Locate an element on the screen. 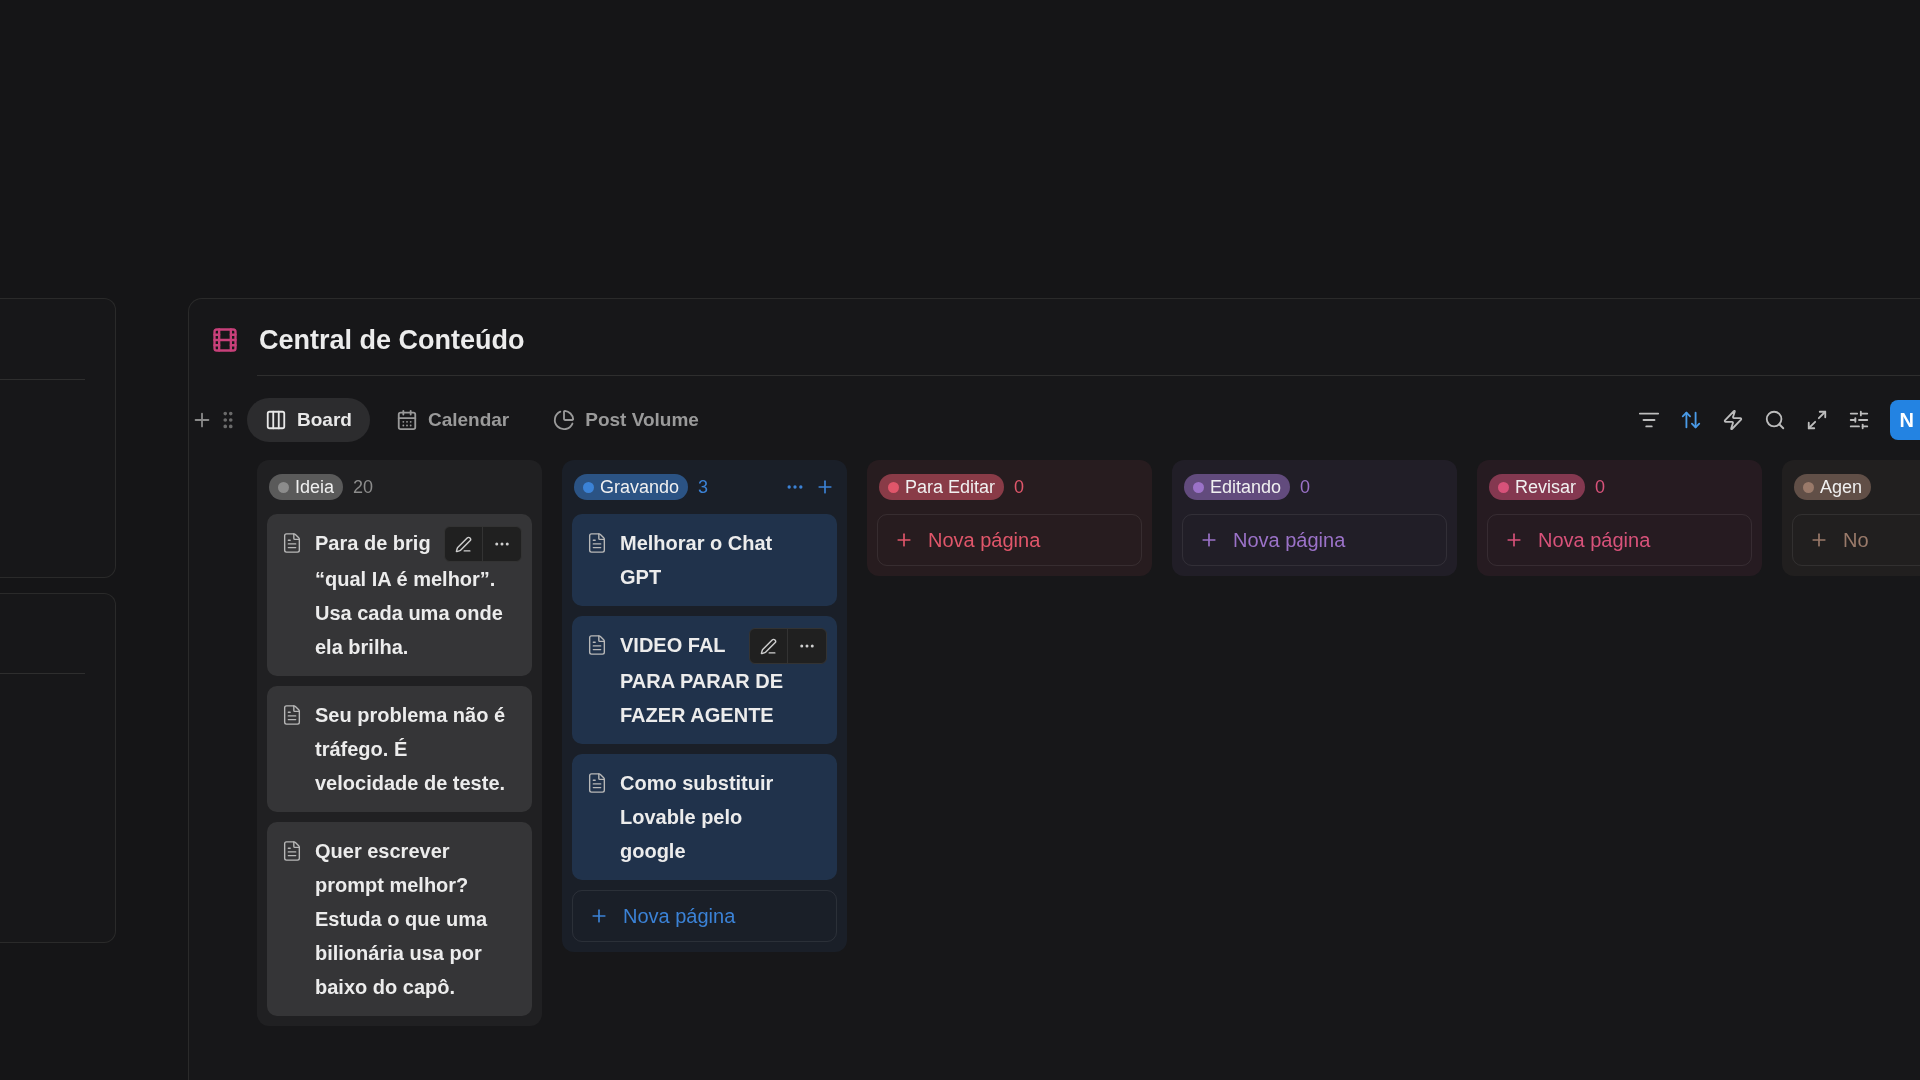 The width and height of the screenshot is (1920, 1080). card: Melhorar o Chat GPT is located at coordinates (704, 560).